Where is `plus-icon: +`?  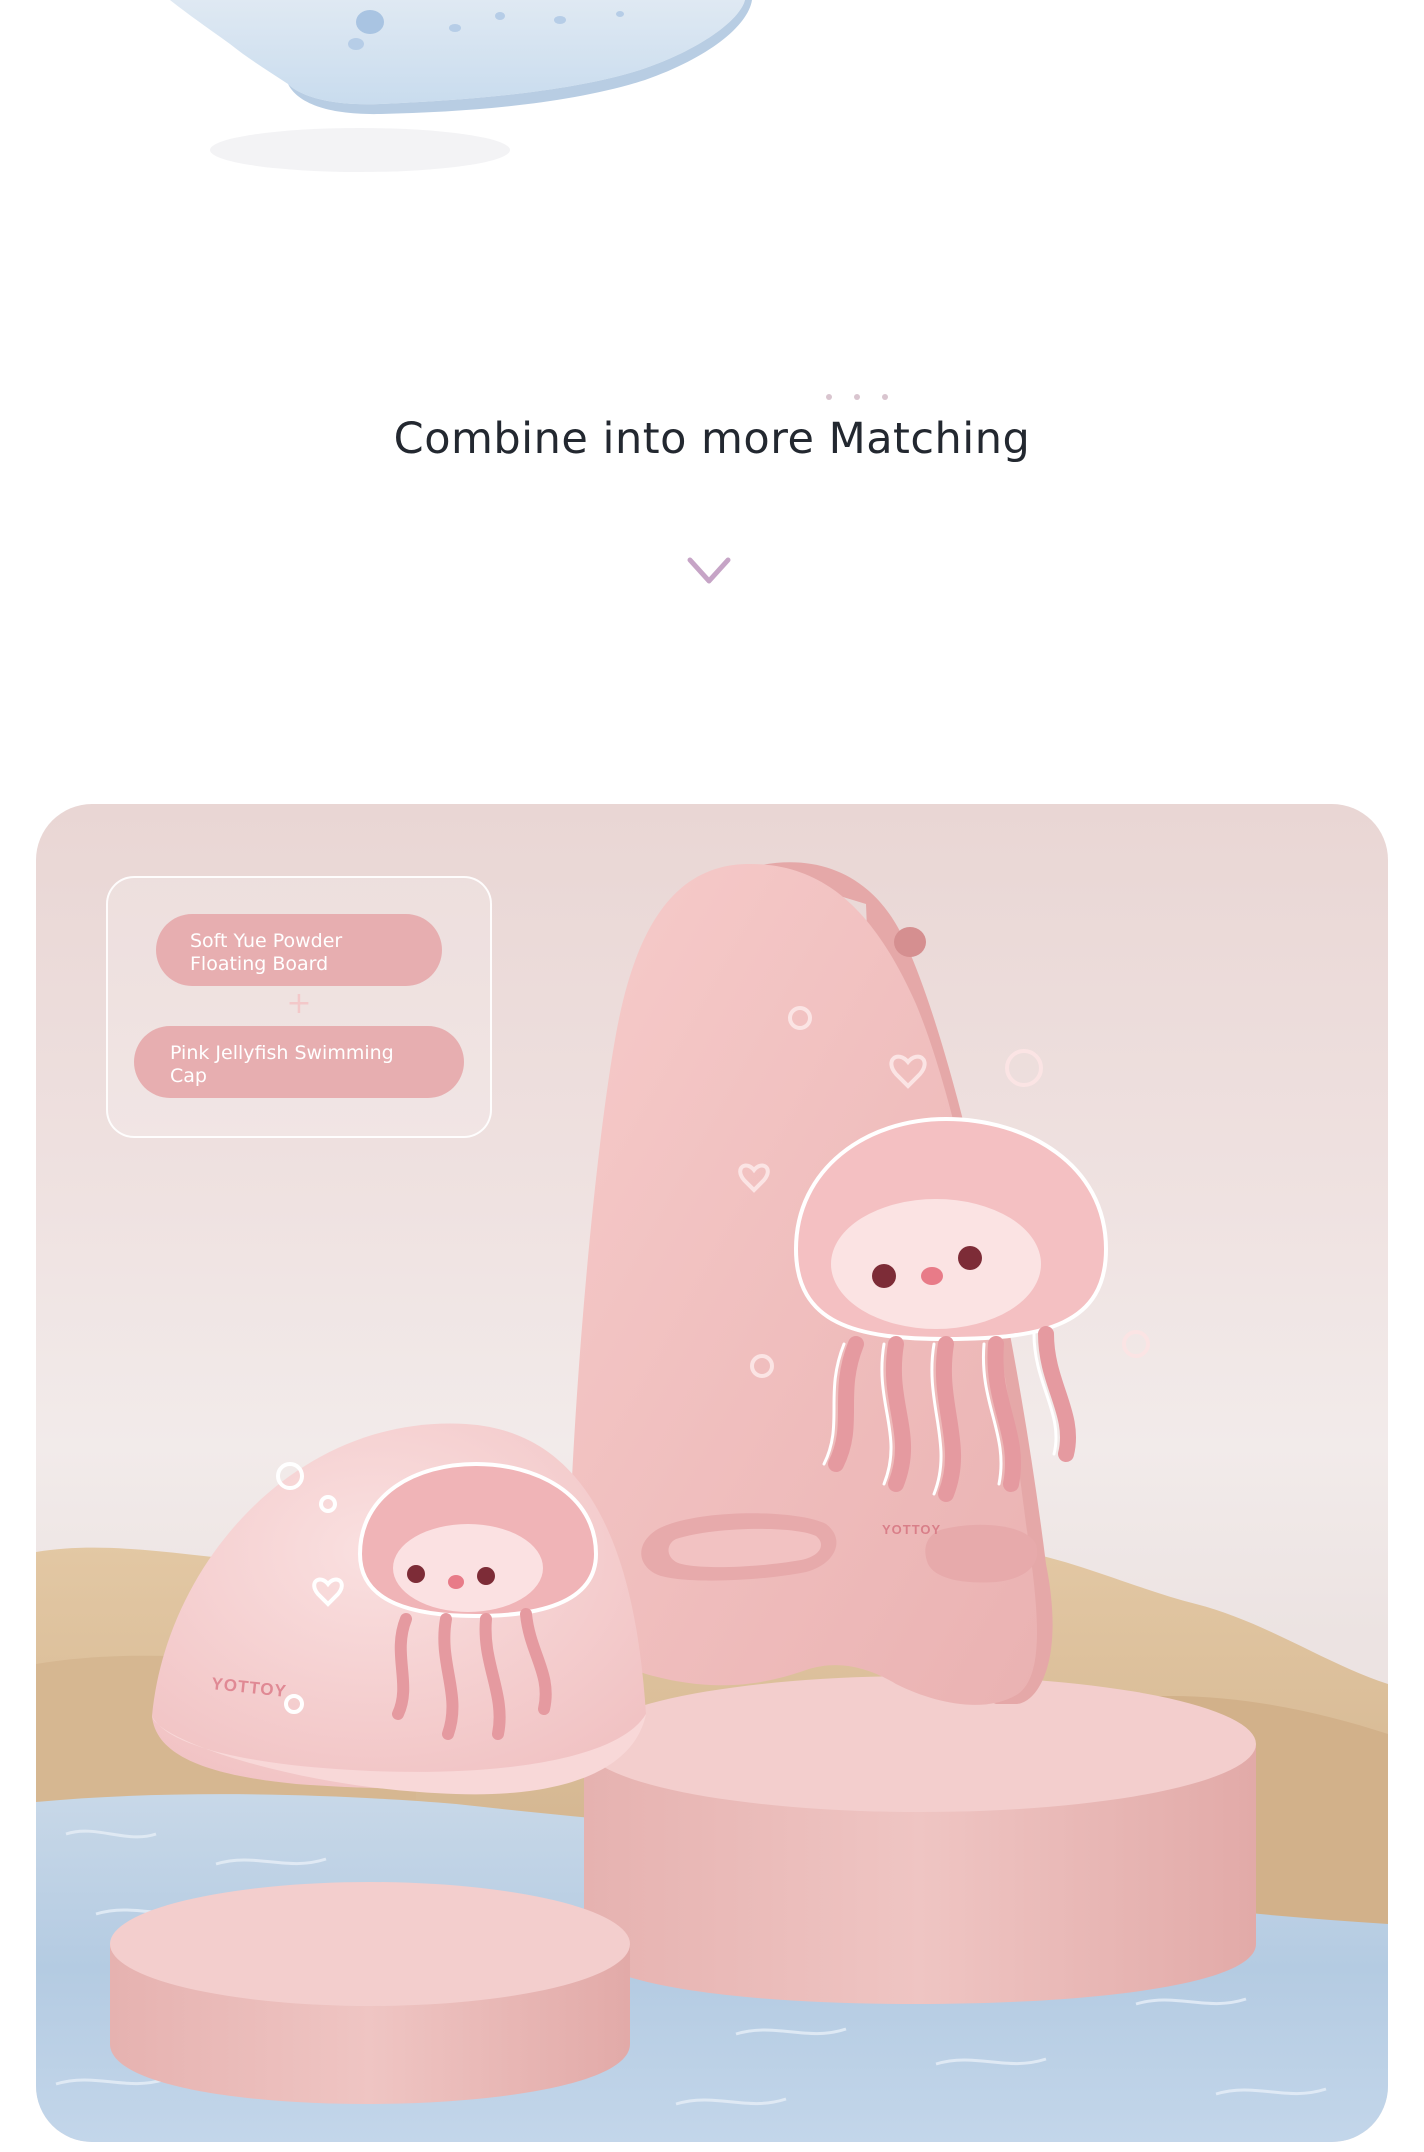
plus-icon: + is located at coordinates (299, 1003).